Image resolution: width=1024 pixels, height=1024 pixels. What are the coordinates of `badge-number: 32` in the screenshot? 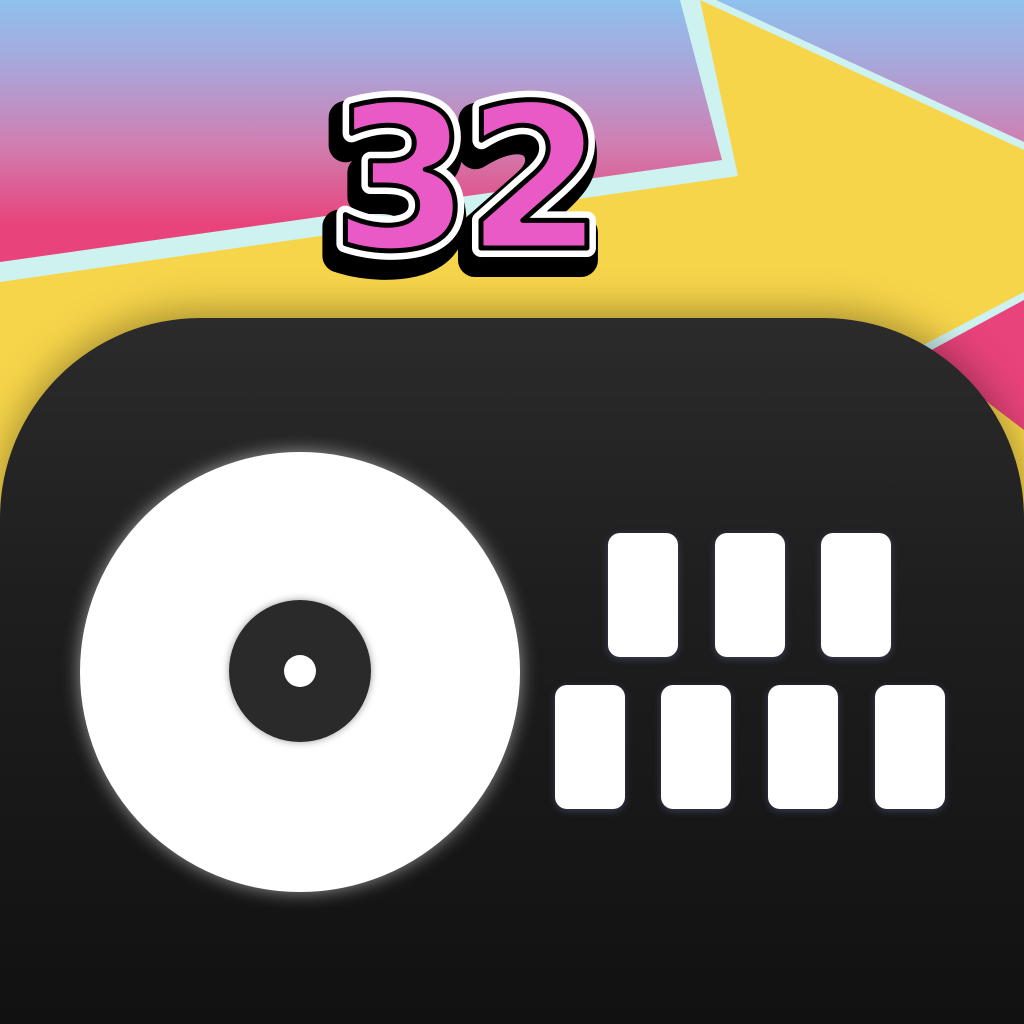 It's located at (465, 179).